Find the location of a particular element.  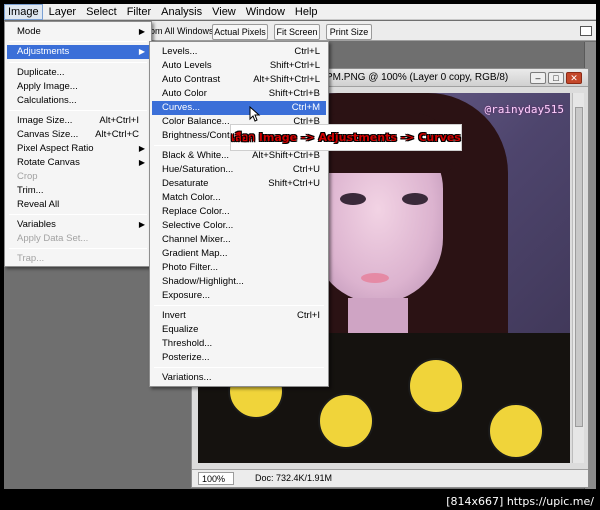

menu-item-canvas-size: Canvas Size... Alt+Ctrl+C is located at coordinates (78, 135).